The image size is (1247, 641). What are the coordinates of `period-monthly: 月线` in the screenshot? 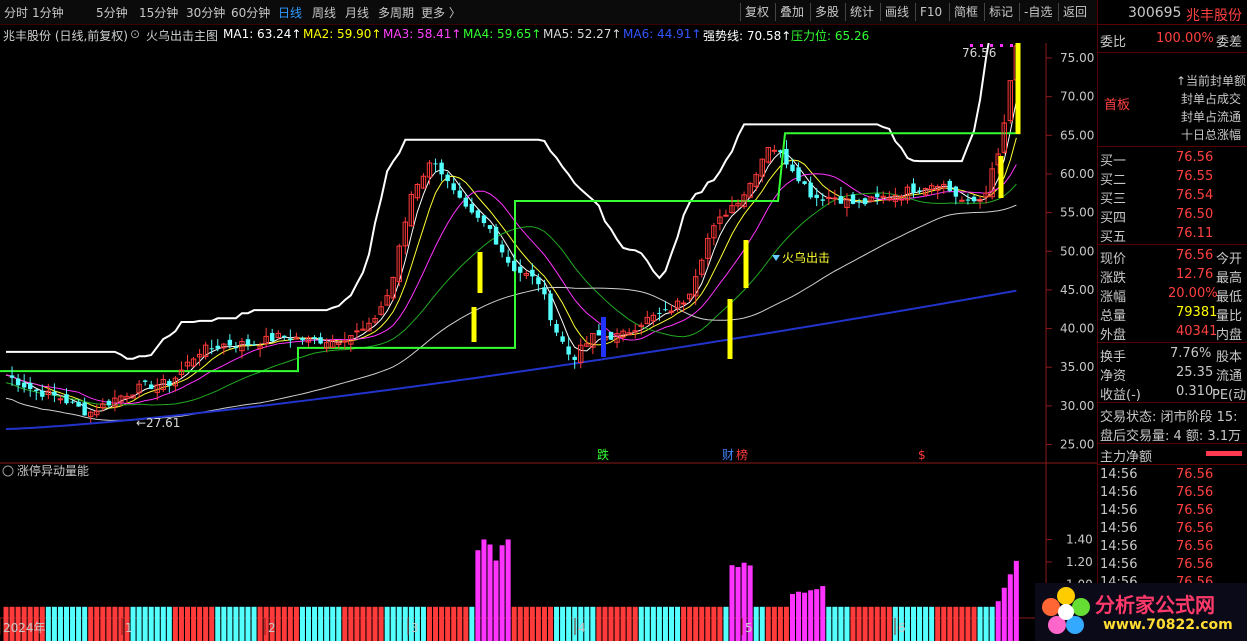 It's located at (357, 12).